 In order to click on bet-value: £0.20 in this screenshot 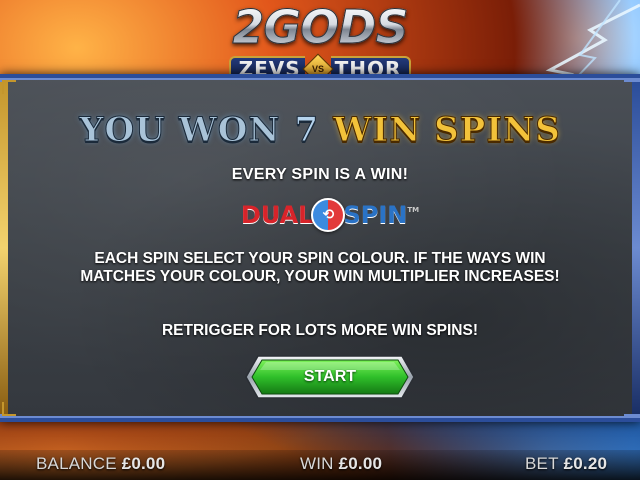, I will do `click(585, 463)`.